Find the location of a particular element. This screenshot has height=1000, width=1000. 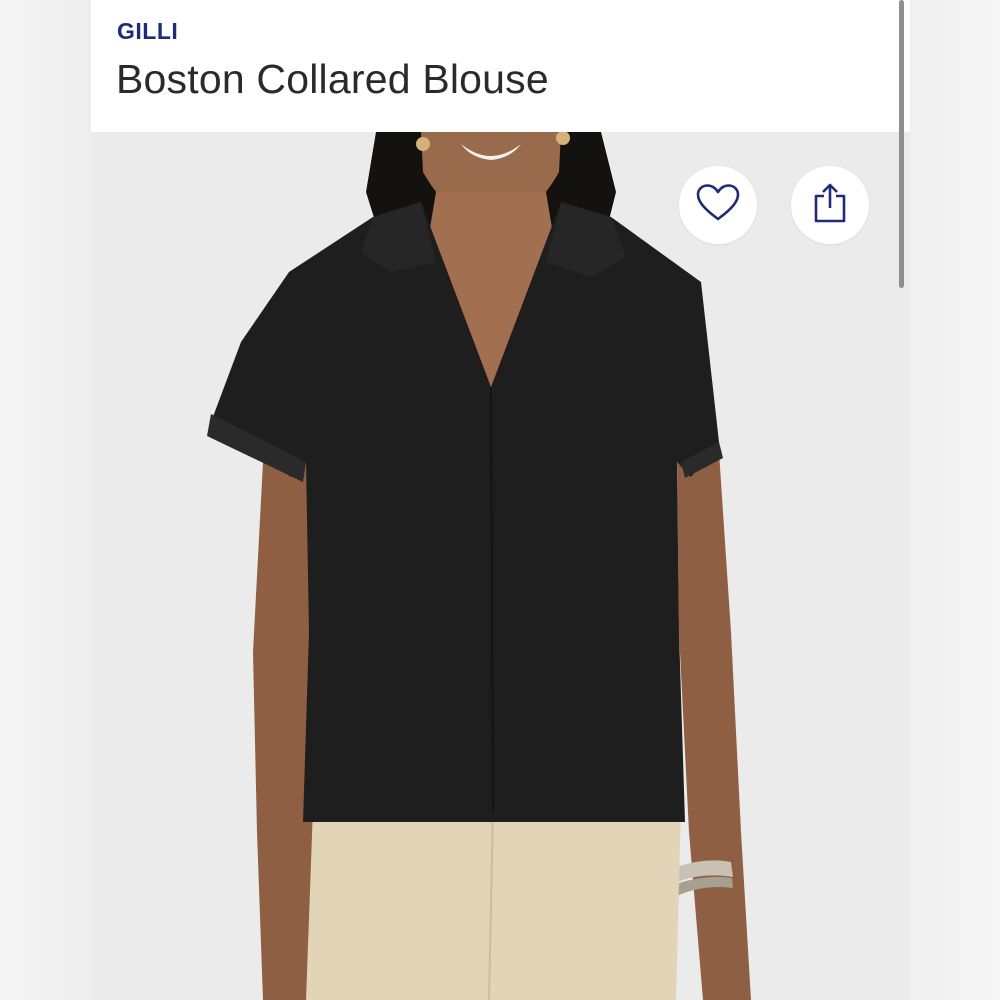

product-title: Boston Collared Blouse is located at coordinates (332, 79).